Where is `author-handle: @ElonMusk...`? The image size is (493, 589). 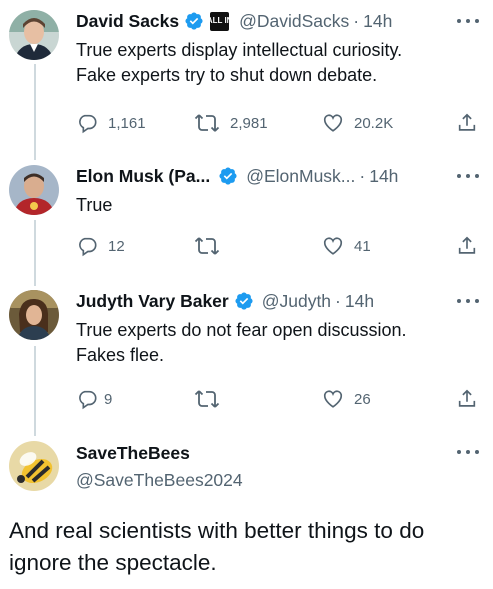
author-handle: @ElonMusk... is located at coordinates (300, 176).